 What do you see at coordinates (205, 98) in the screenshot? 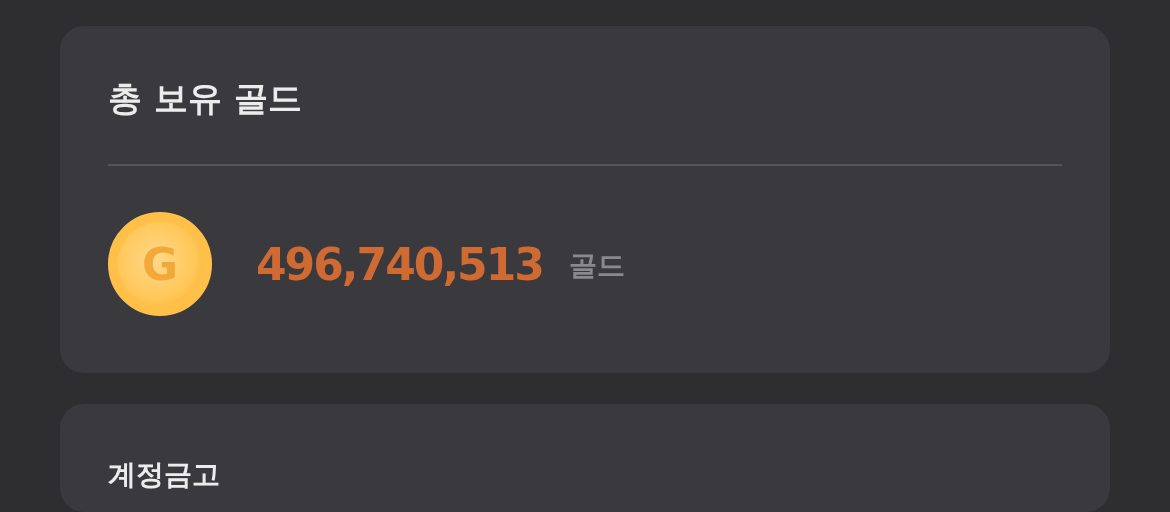
I see `card-title: 총 보유 골드` at bounding box center [205, 98].